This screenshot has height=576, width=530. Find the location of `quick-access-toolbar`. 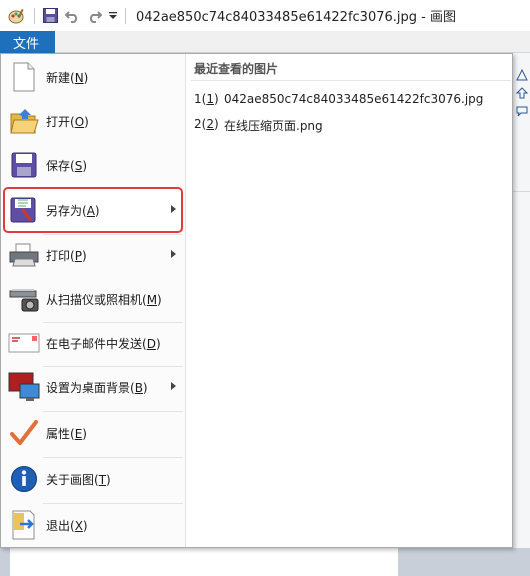

quick-access-toolbar is located at coordinates (60, 15).